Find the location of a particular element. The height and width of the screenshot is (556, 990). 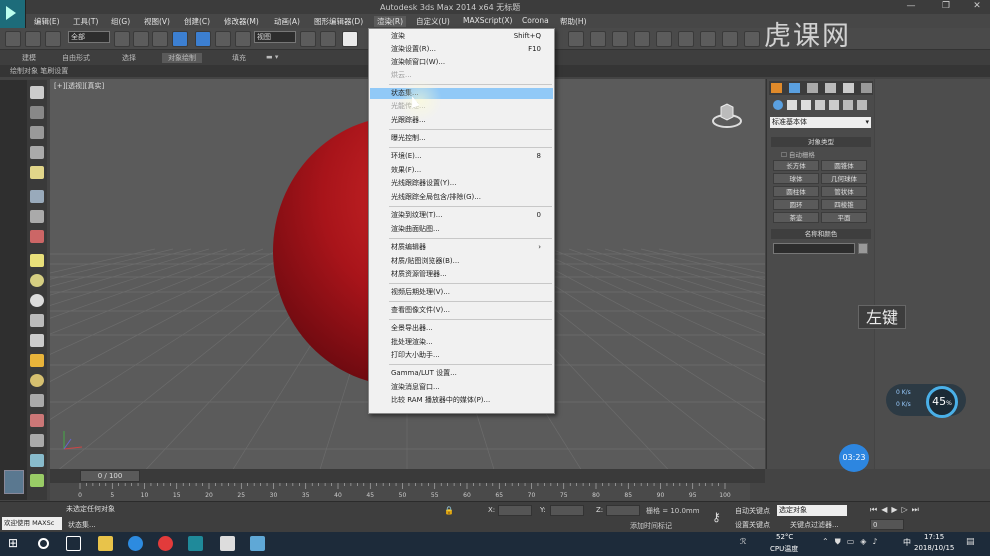

x-coordinate-field is located at coordinates (515, 510).